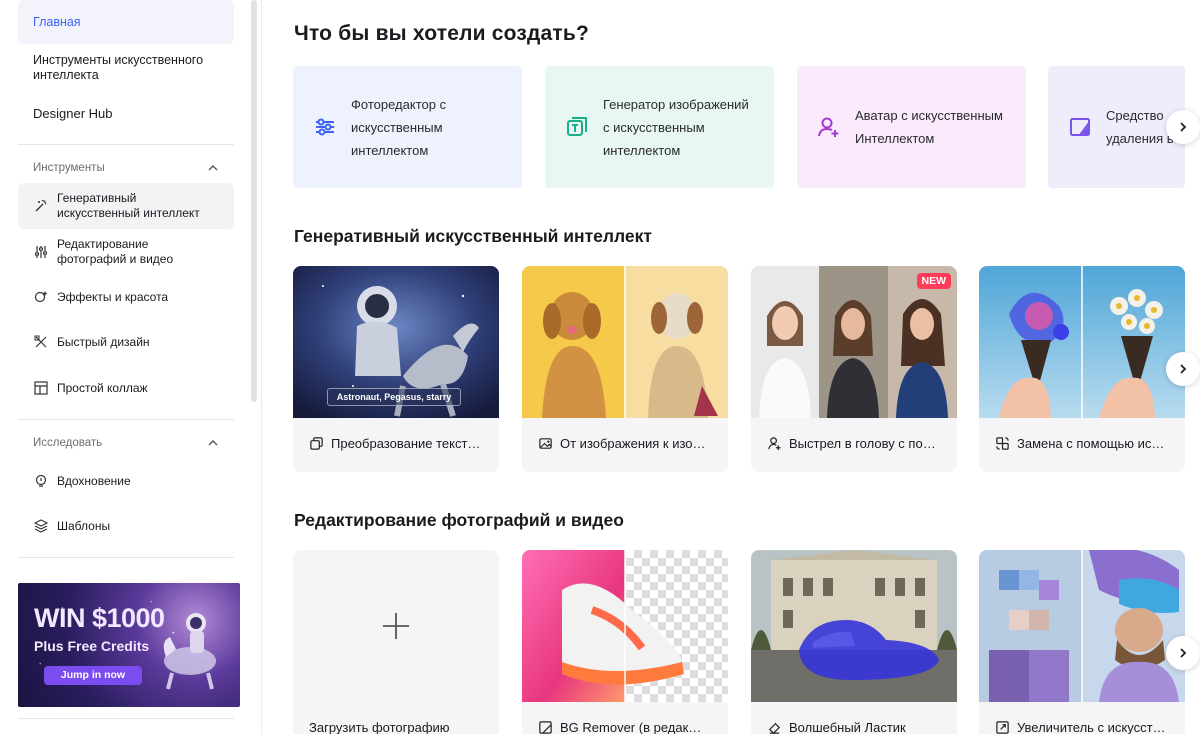 Image resolution: width=1200 pixels, height=734 pixels. I want to click on sidebar-item-effects-beauty: Эффекты и красота, so click(126, 297).